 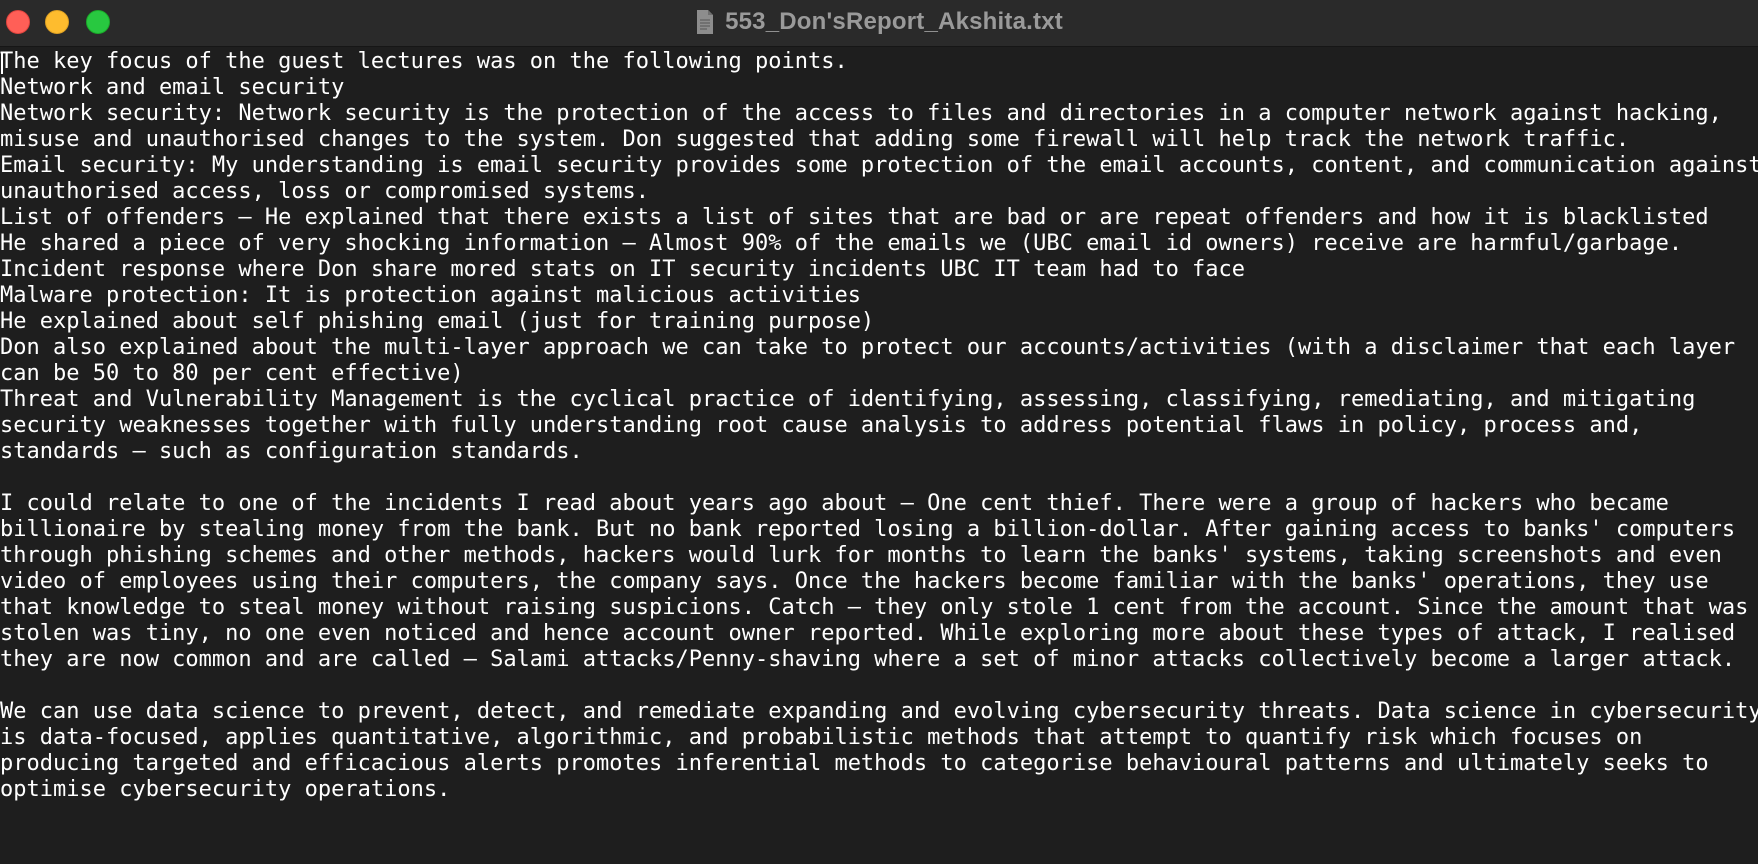 What do you see at coordinates (232, 373) in the screenshot?
I see `text-line: can be 50 to 80 per cent effective)` at bounding box center [232, 373].